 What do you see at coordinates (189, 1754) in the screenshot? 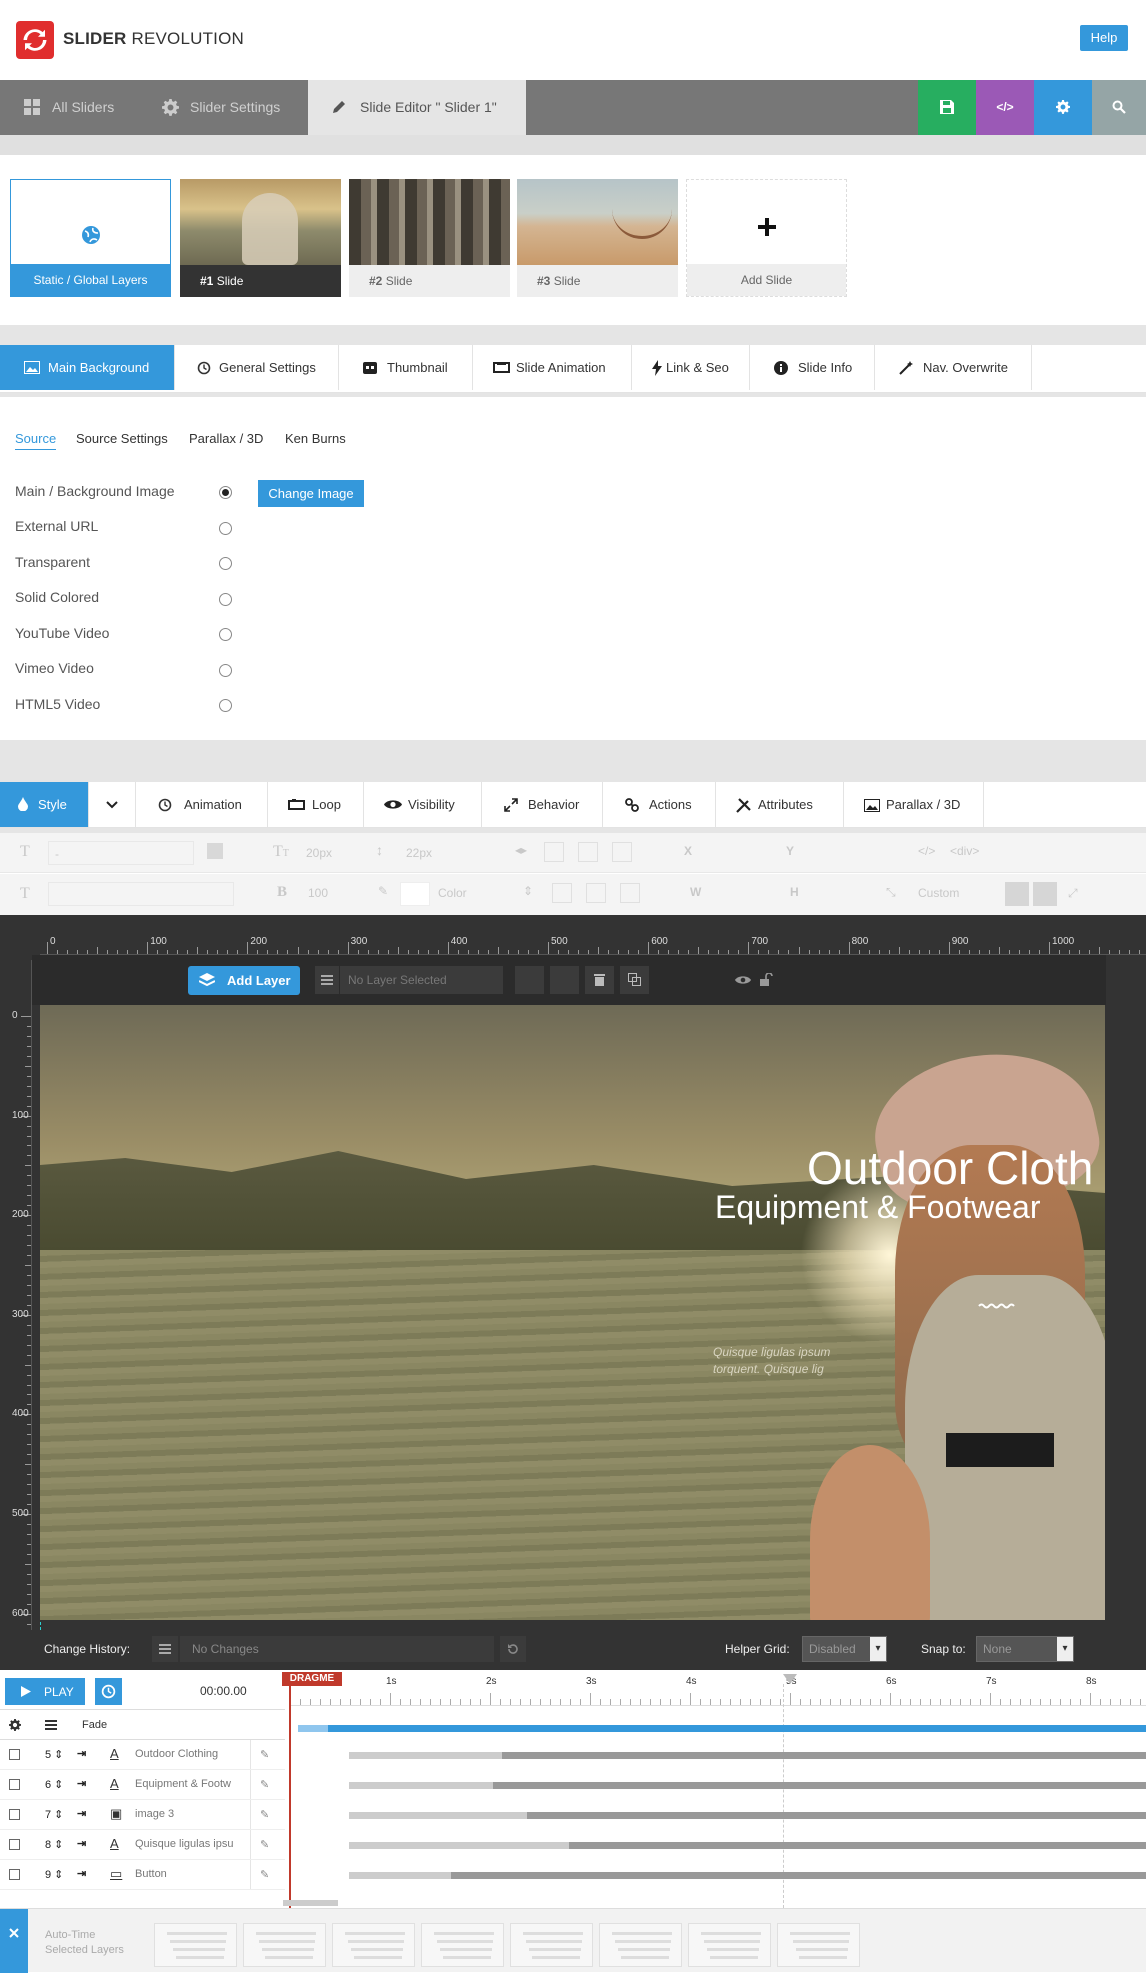
I see `layer-name: Outdoor Clothing` at bounding box center [189, 1754].